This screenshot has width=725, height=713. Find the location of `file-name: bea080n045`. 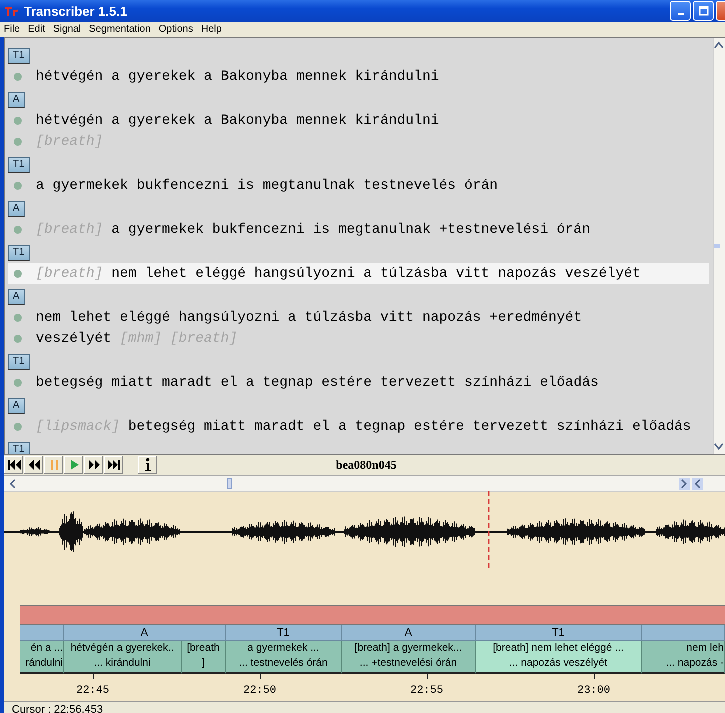

file-name: bea080n045 is located at coordinates (366, 465).